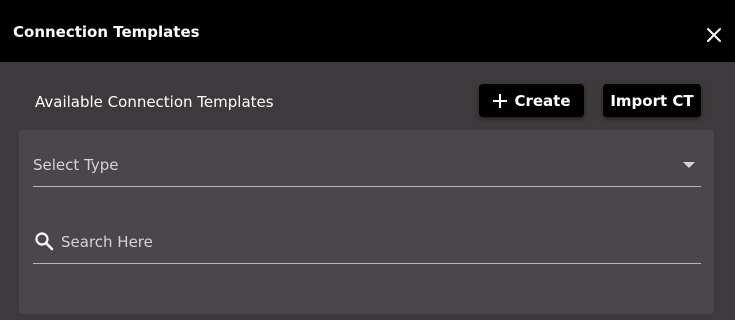  I want to click on dialog-title: Connection Templates, so click(106, 32).